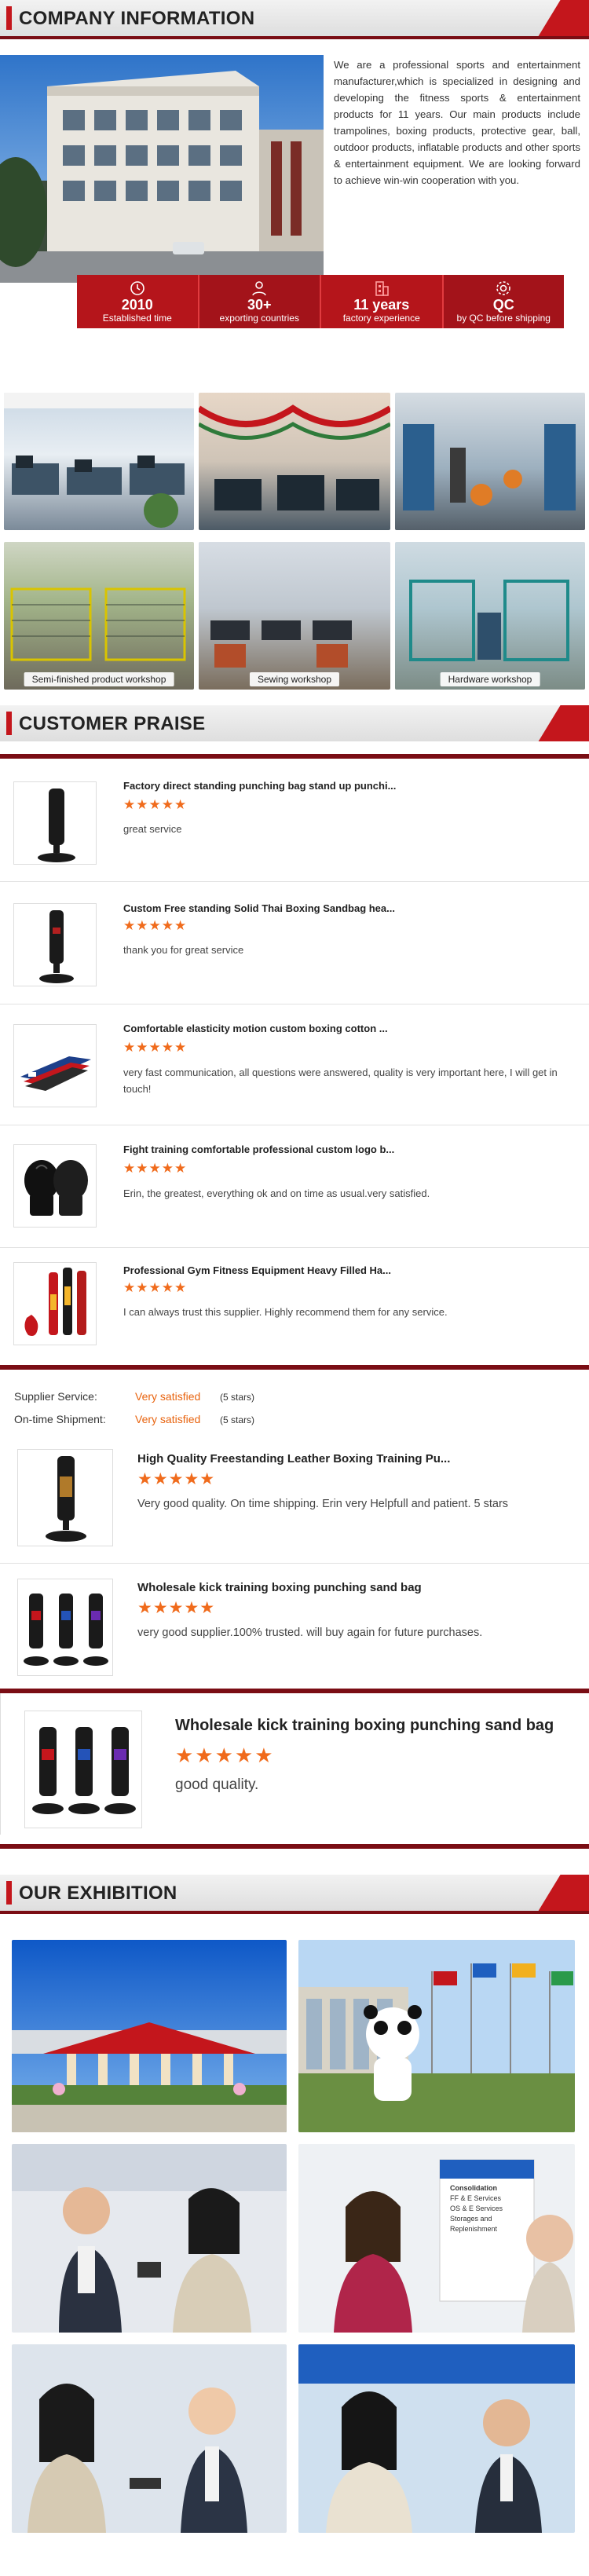  I want to click on stat-label: Established time, so click(137, 318).